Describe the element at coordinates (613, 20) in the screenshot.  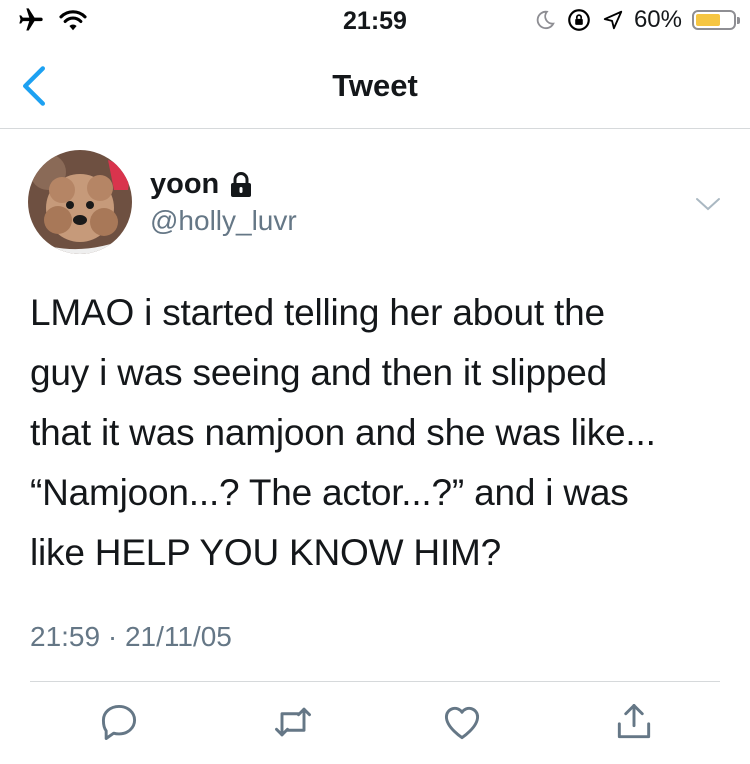
I see `location-icon` at that location.